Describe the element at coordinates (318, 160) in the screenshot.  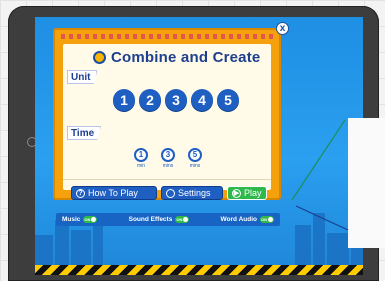
I see `leader-line-upper` at that location.